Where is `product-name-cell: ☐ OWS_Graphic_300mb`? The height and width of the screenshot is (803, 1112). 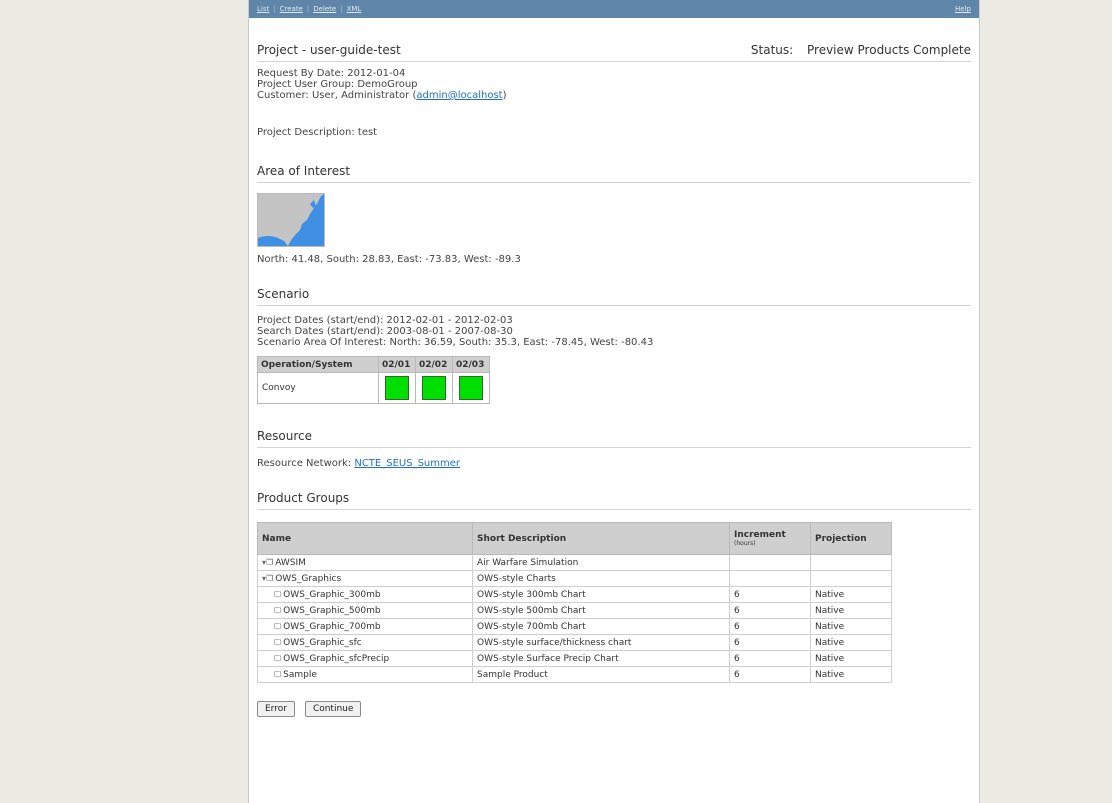
product-name-cell: ☐ OWS_Graphic_300mb is located at coordinates (365, 594).